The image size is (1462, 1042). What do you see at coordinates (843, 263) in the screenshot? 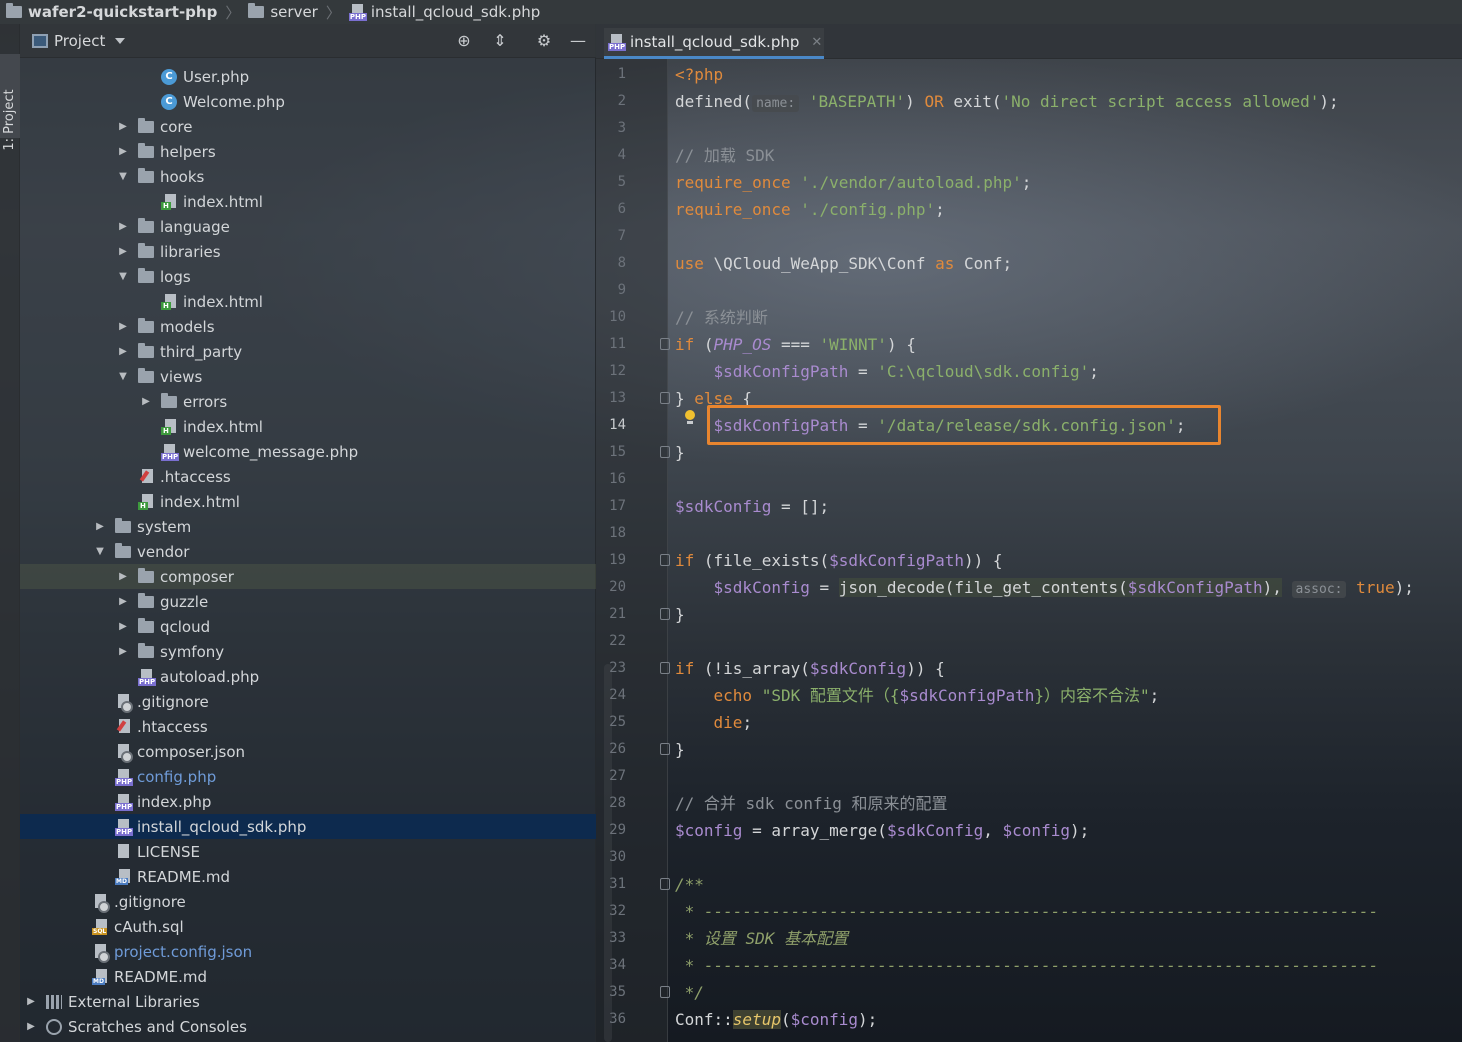
I see `code-line: use \QCloud_WeApp_SDK\Conf as Conf;` at bounding box center [843, 263].